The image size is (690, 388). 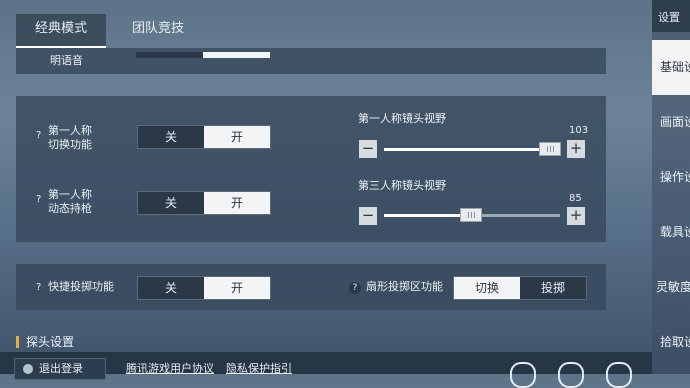 I want to click on quick-throw-on: 开, so click(x=237, y=288).